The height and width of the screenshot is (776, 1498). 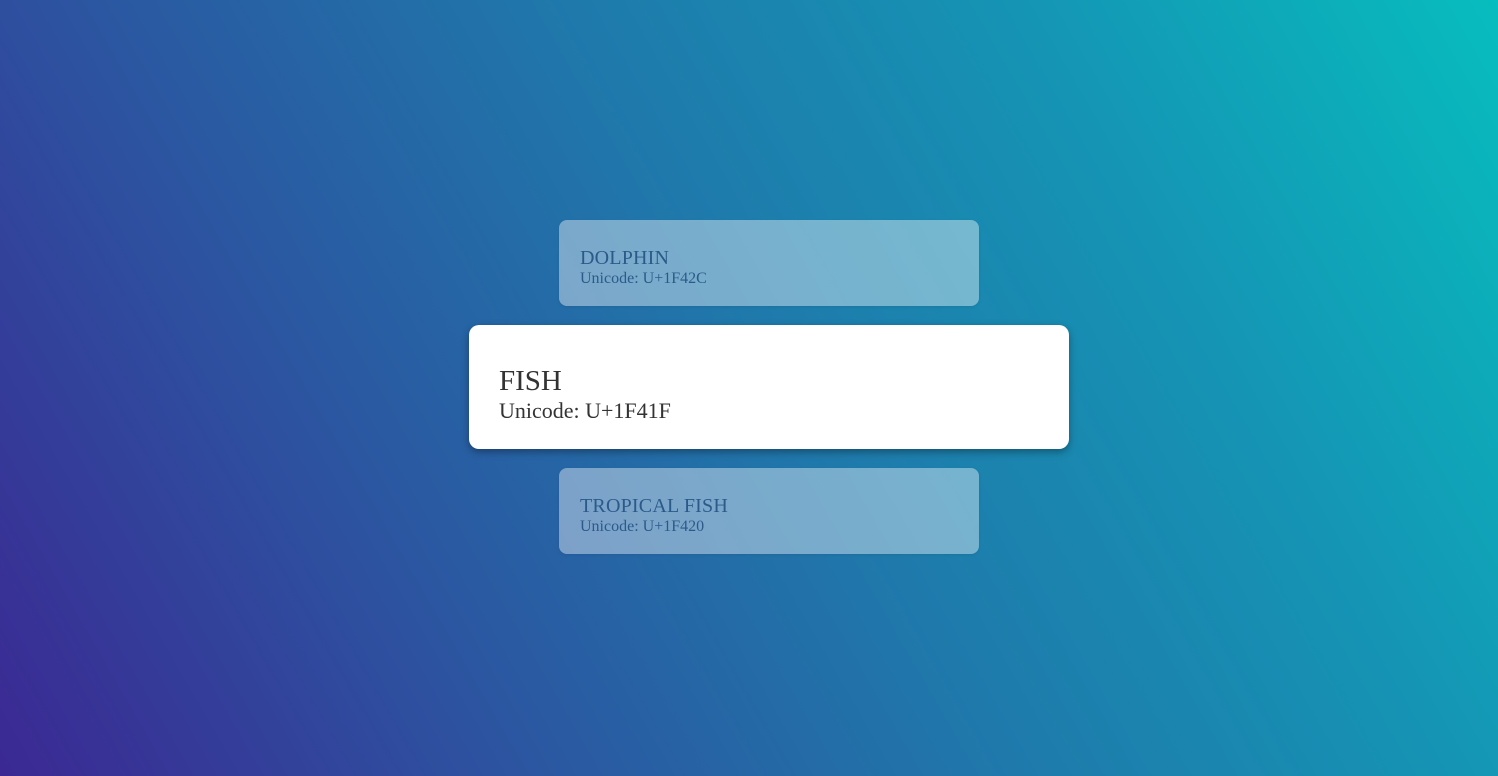 What do you see at coordinates (769, 263) in the screenshot?
I see `card-previous-dolphin: DOLPHIN Unicode: U+1F42C` at bounding box center [769, 263].